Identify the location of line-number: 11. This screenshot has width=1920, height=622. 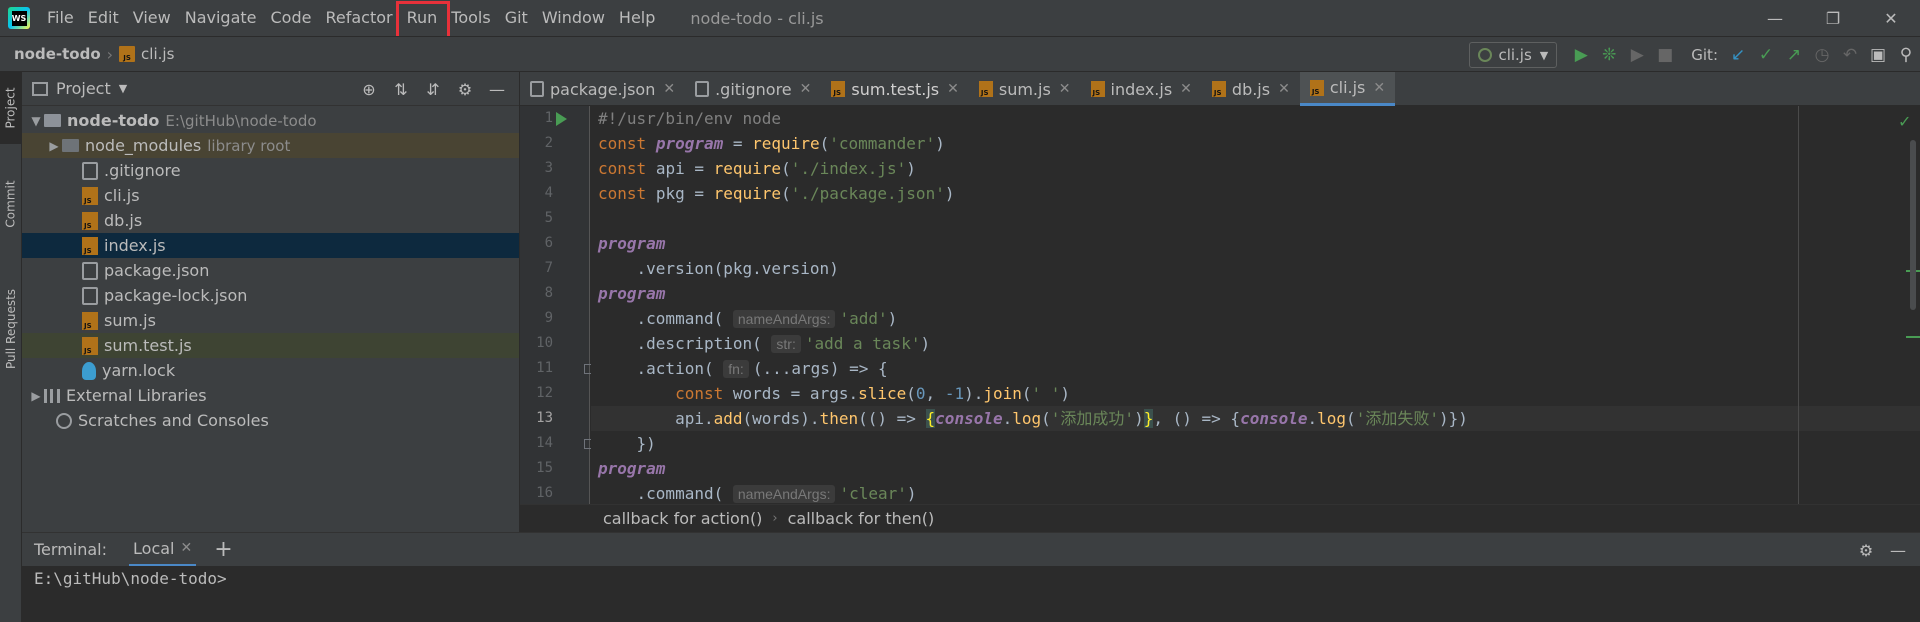
(544, 368).